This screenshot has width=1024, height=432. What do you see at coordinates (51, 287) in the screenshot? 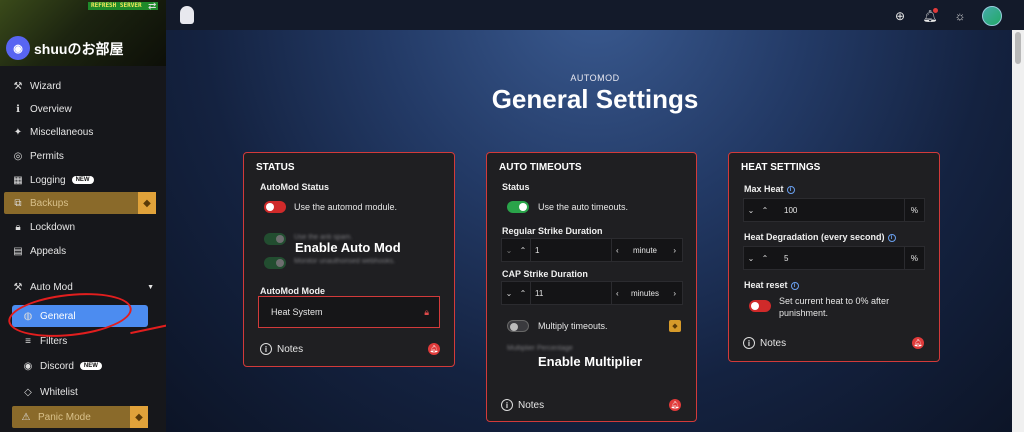
I see `sidebar-group-label: Auto Mod` at bounding box center [51, 287].